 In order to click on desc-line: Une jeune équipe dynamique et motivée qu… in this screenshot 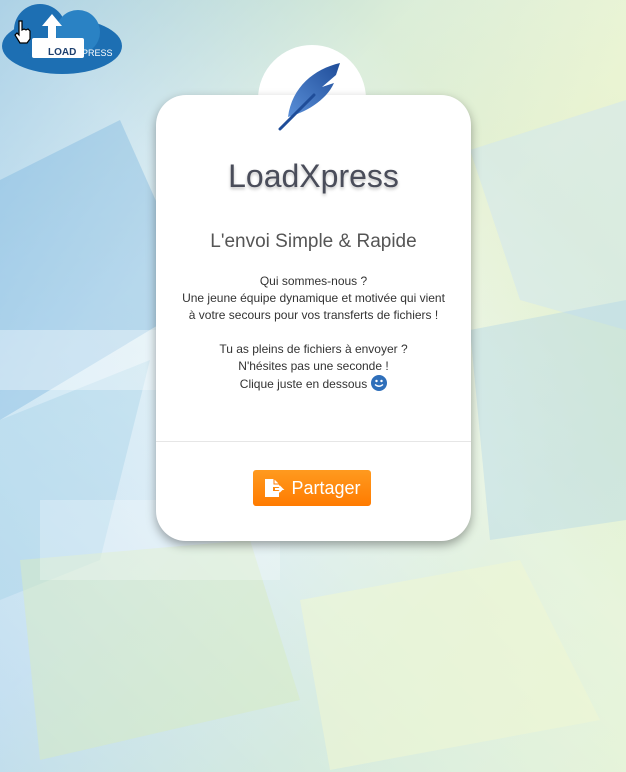, I will do `click(313, 298)`.